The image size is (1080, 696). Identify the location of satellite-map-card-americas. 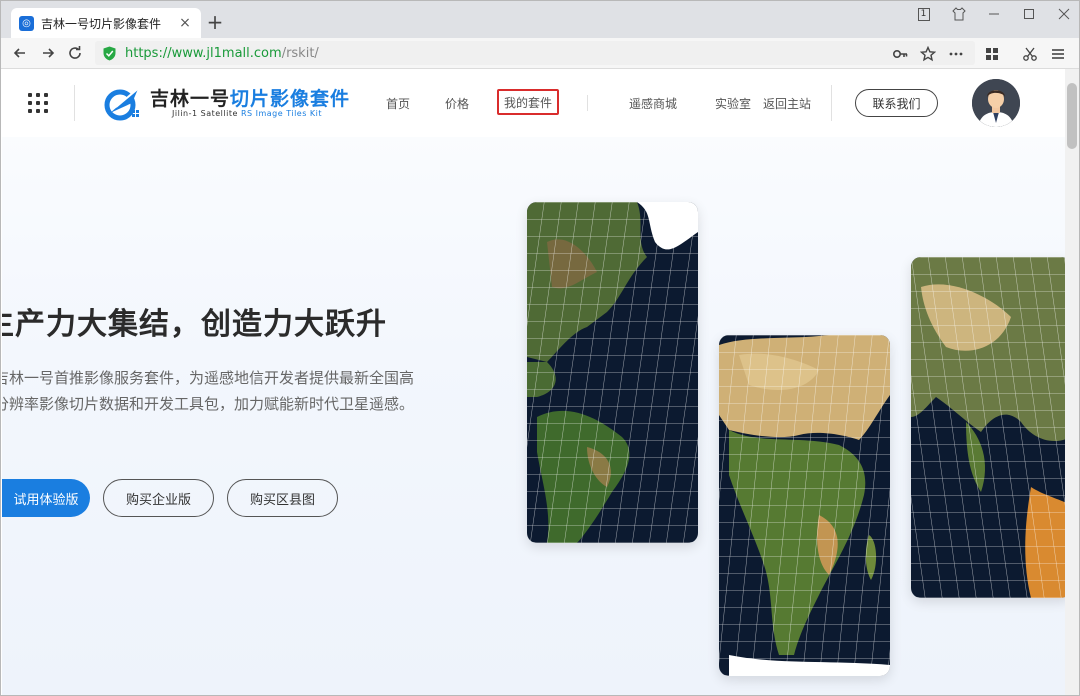
(612, 372).